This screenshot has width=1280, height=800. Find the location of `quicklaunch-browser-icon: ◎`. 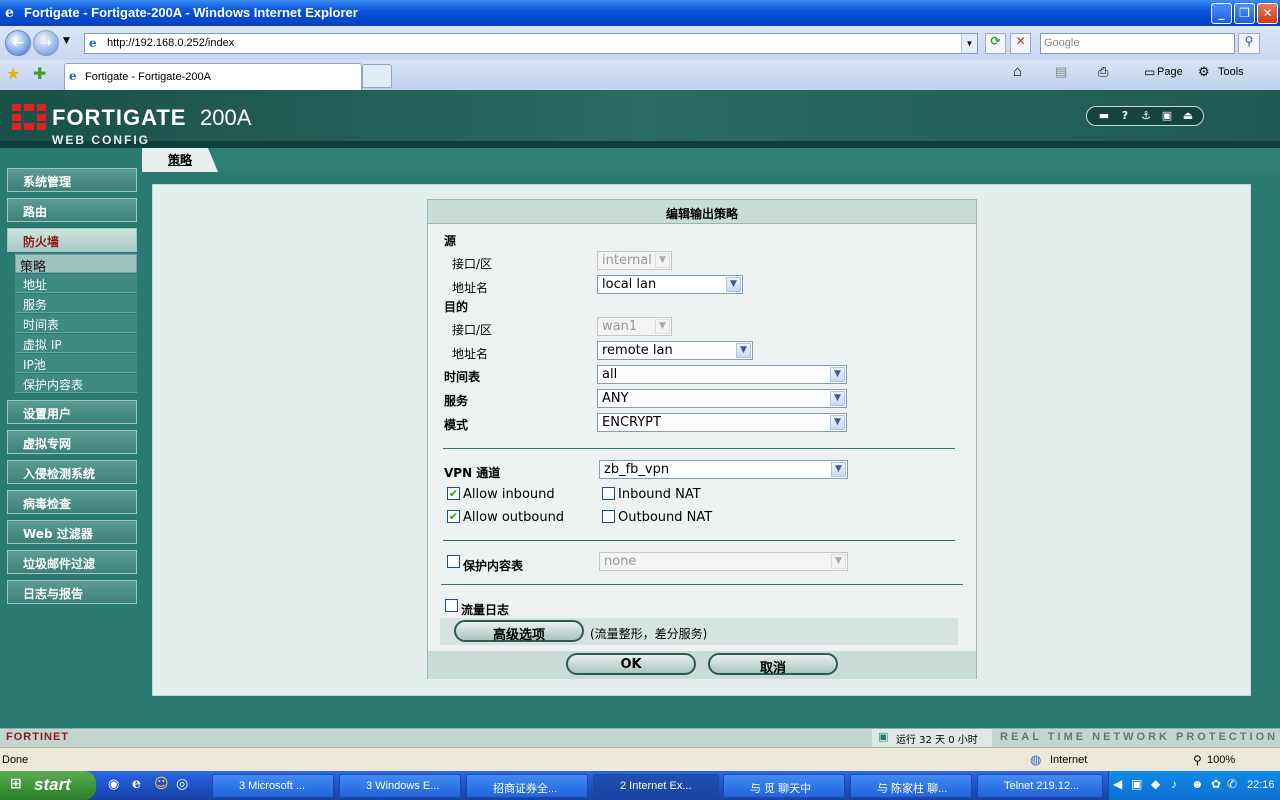

quicklaunch-browser-icon: ◎ is located at coordinates (182, 784).